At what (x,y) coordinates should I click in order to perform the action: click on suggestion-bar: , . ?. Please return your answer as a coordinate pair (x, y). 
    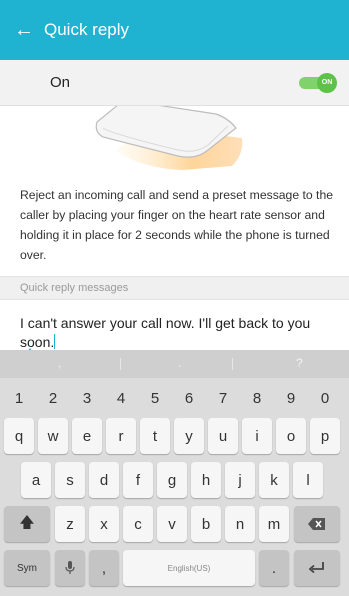
    Looking at the image, I should click on (174, 364).